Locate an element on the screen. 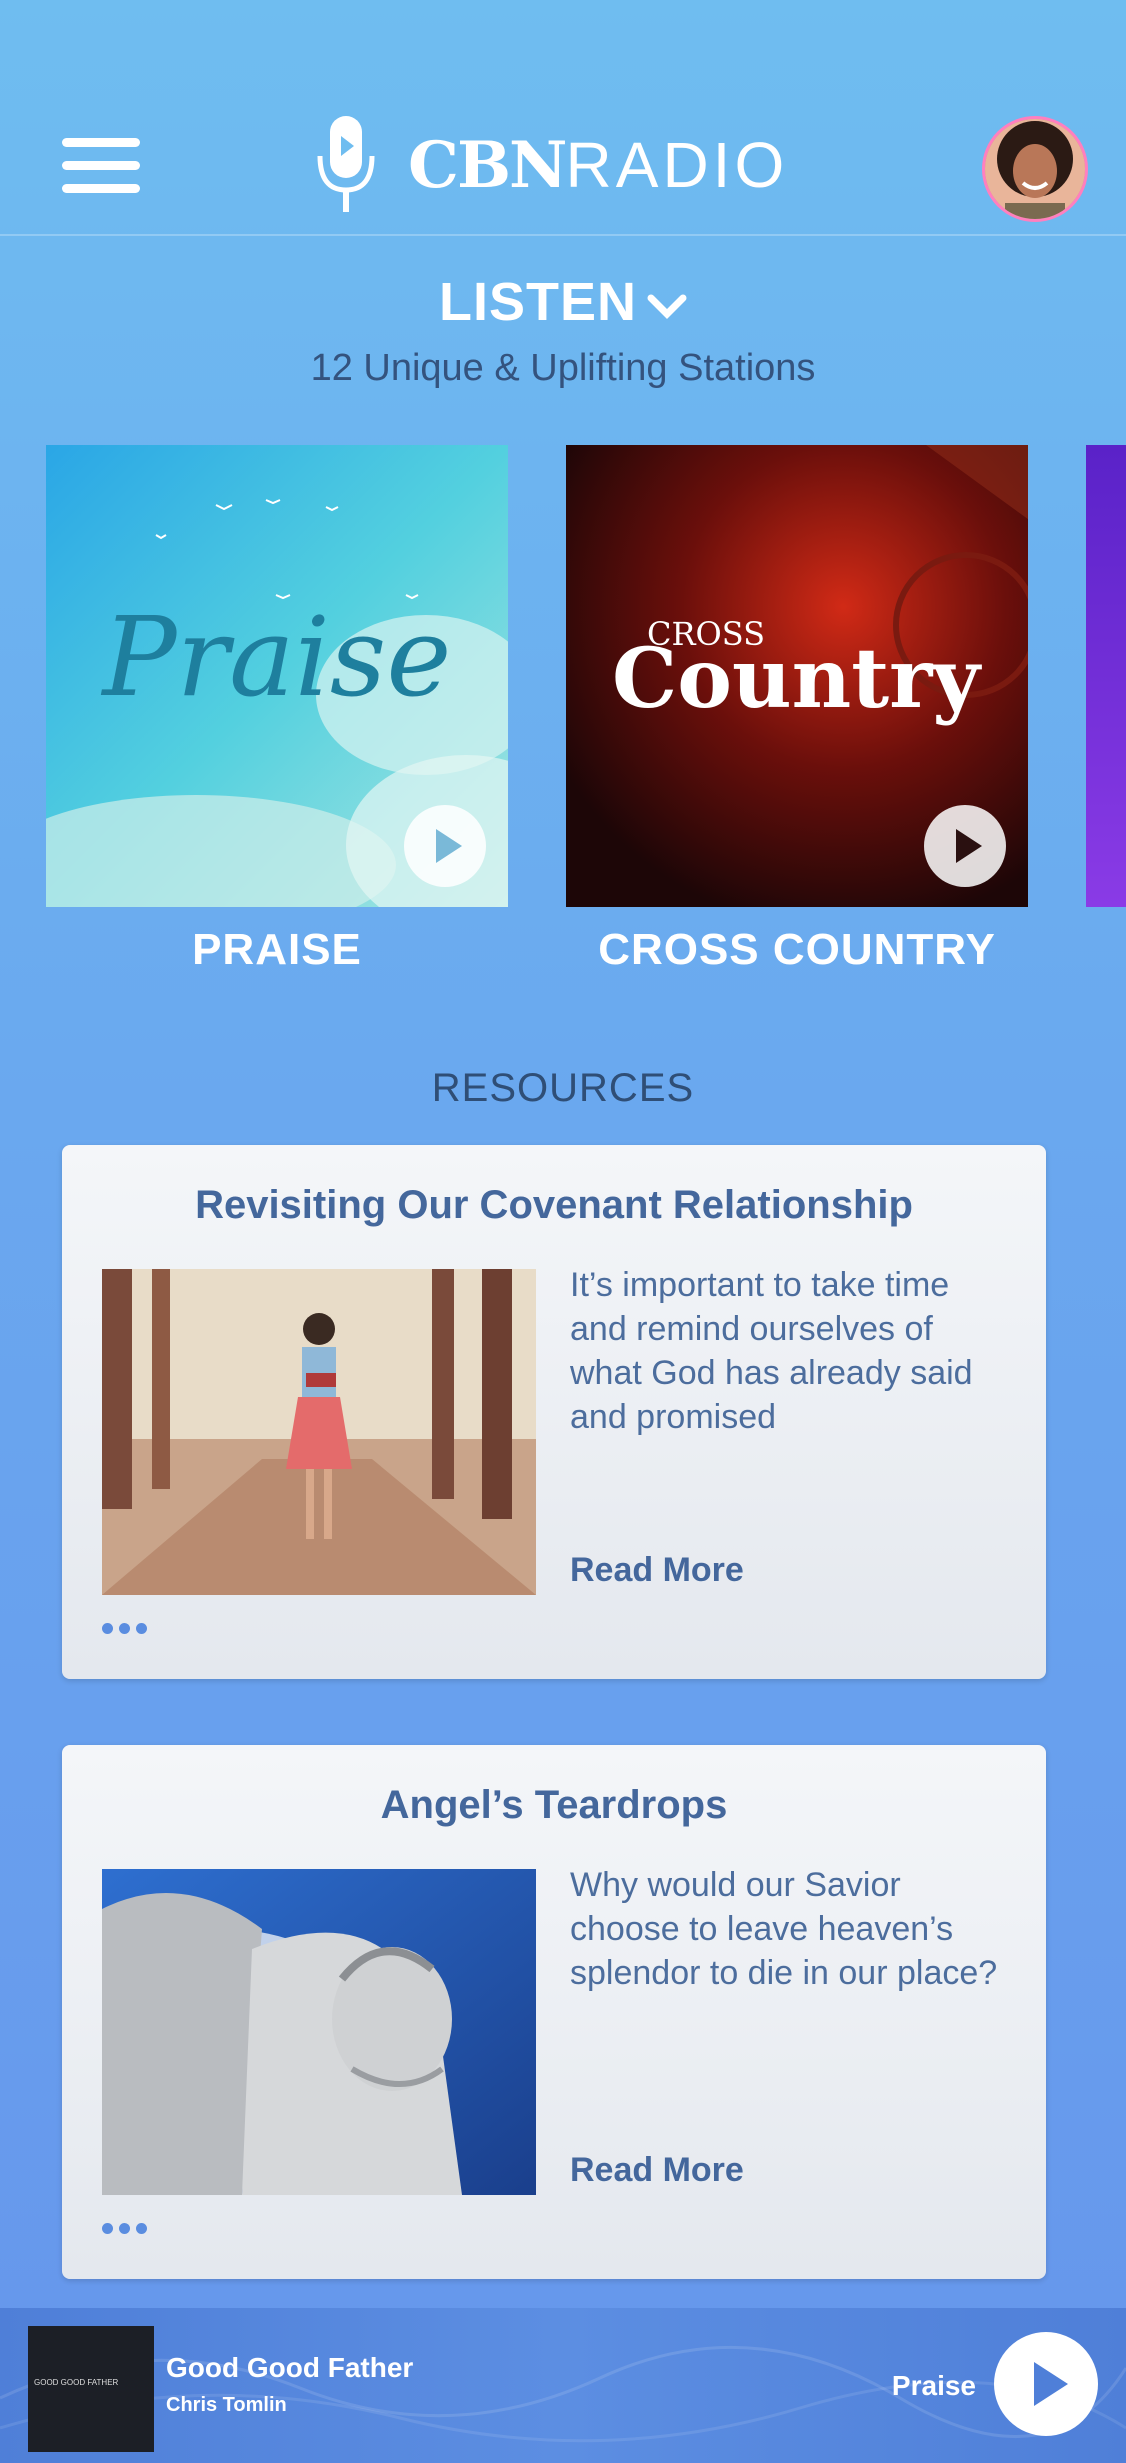 Image resolution: width=1126 pixels, height=2463 pixels. angel-statue-image is located at coordinates (319, 2032).